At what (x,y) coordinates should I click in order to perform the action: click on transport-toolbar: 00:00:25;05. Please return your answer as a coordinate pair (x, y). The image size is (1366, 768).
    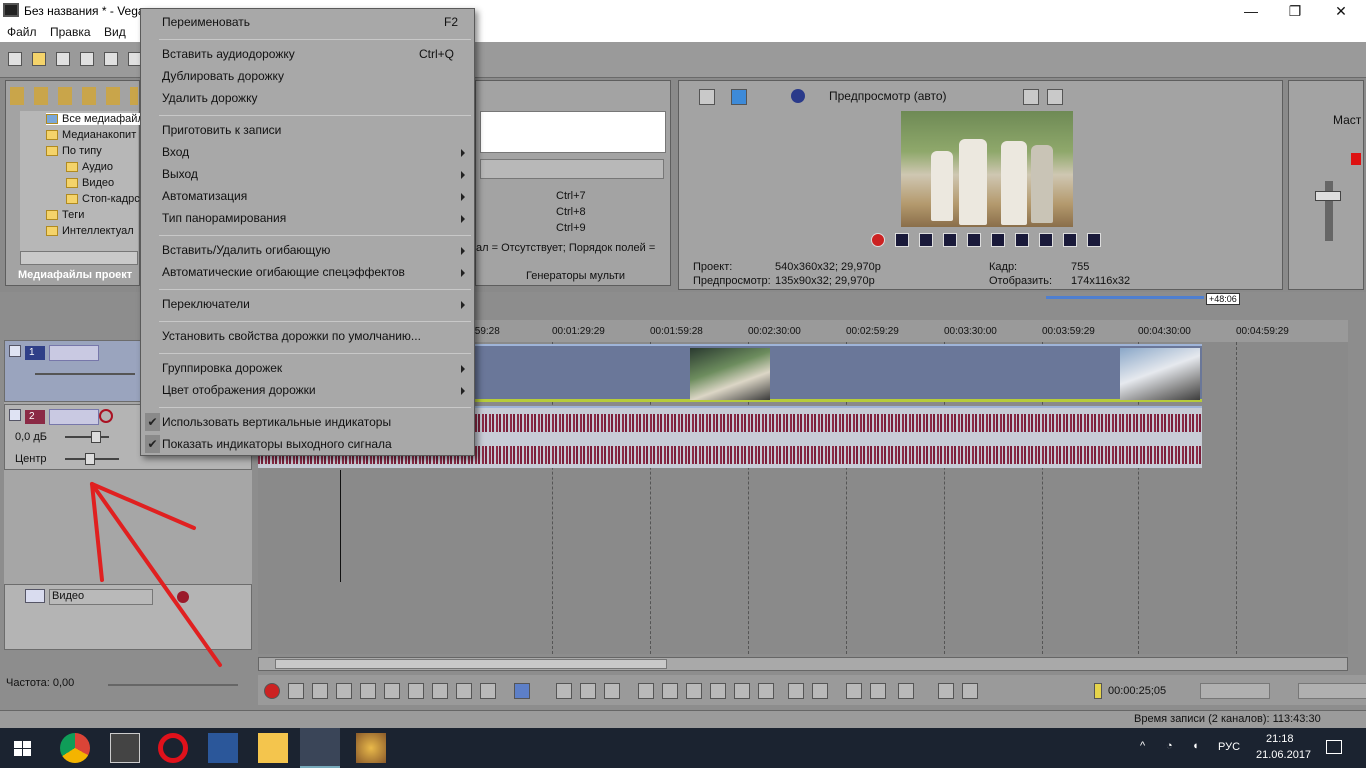
    Looking at the image, I should click on (812, 690).